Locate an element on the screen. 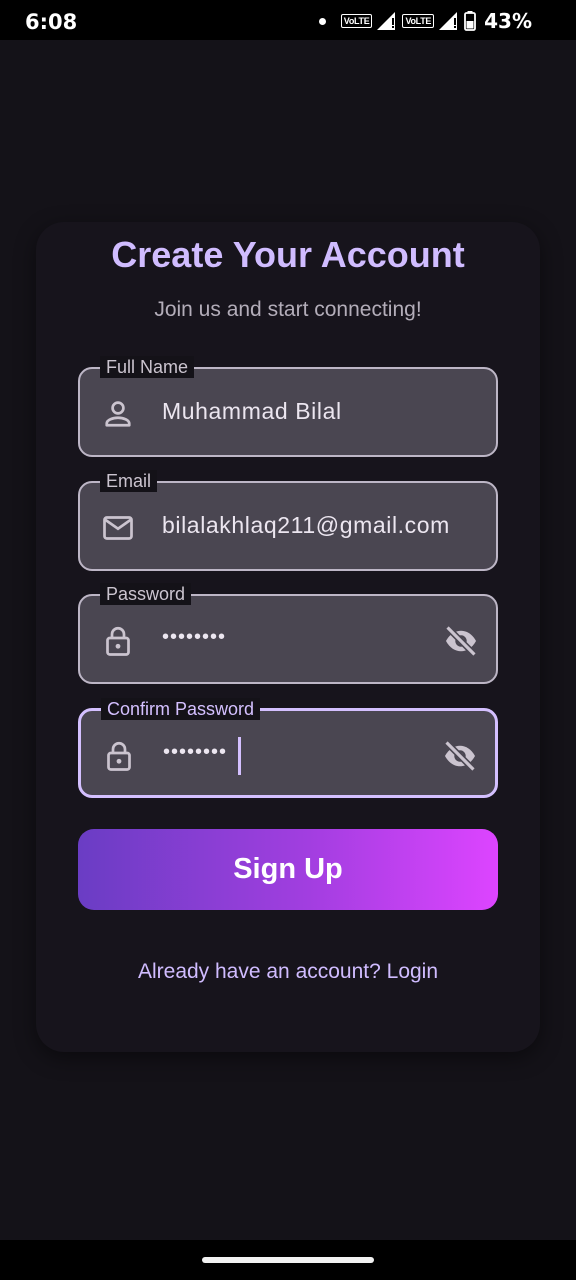 Image resolution: width=576 pixels, height=1280 pixels. full-name-field: Full Name Muhammad Bilal is located at coordinates (288, 406).